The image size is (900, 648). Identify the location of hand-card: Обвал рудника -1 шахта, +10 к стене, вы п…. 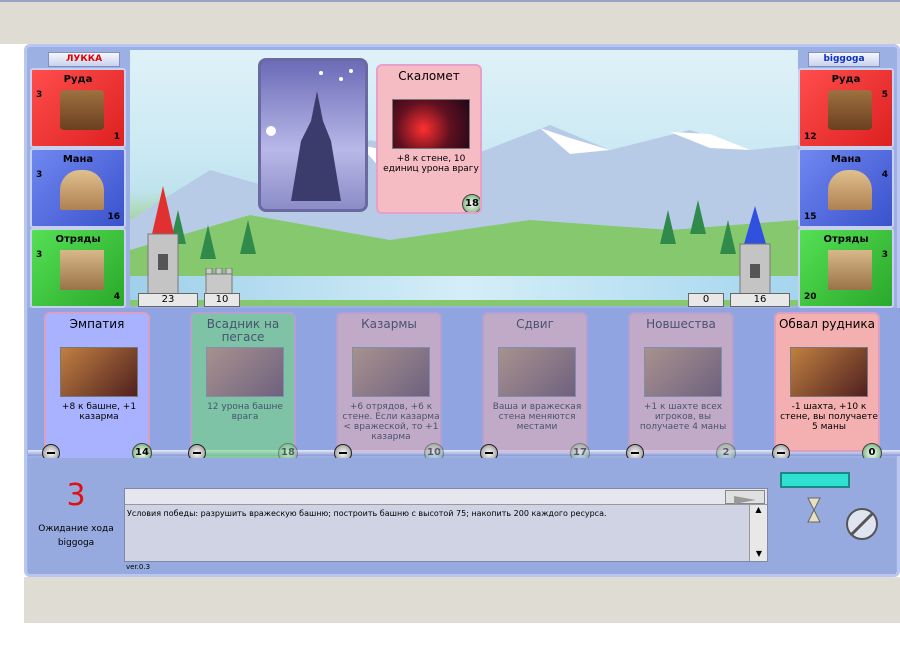
(827, 382).